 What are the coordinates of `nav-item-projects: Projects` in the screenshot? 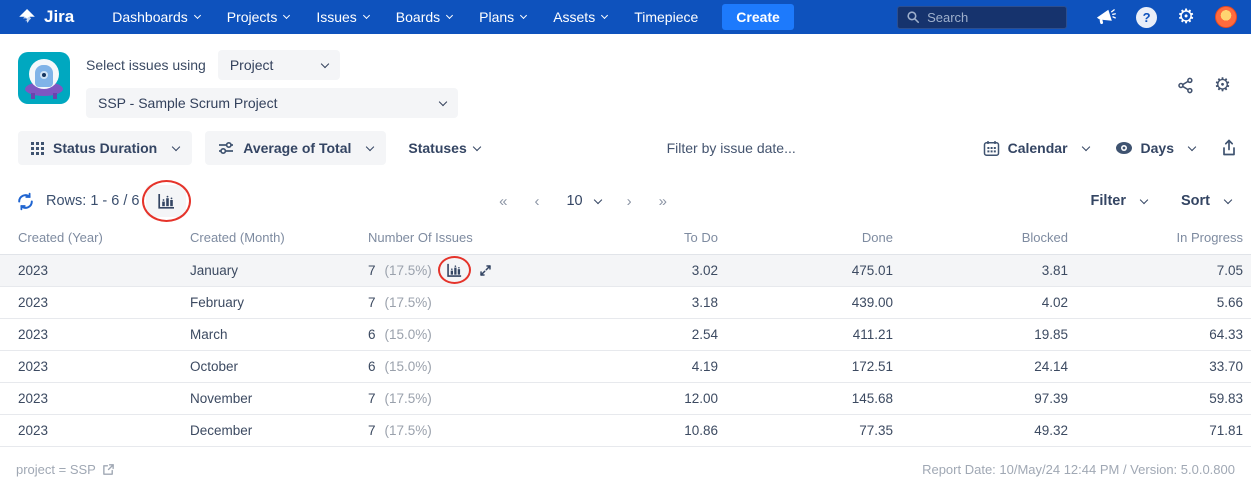 It's located at (259, 17).